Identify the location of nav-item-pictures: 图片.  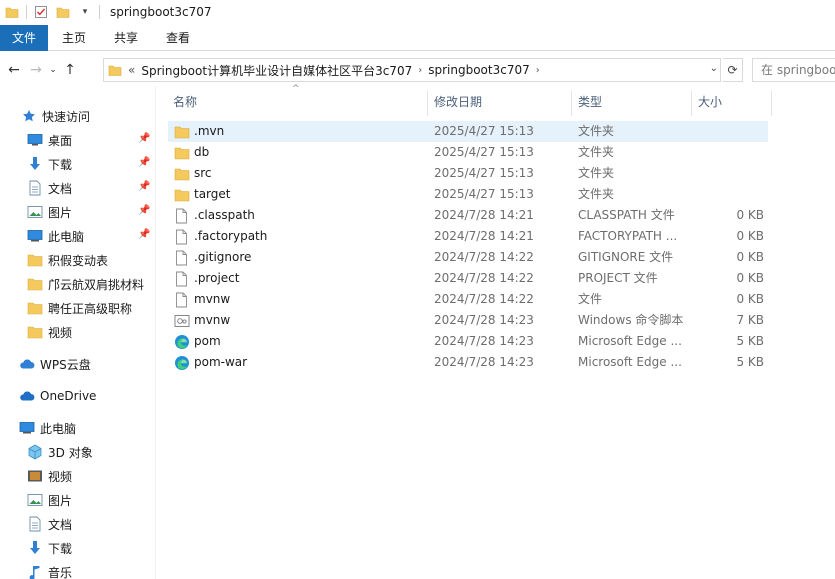
(49, 212).